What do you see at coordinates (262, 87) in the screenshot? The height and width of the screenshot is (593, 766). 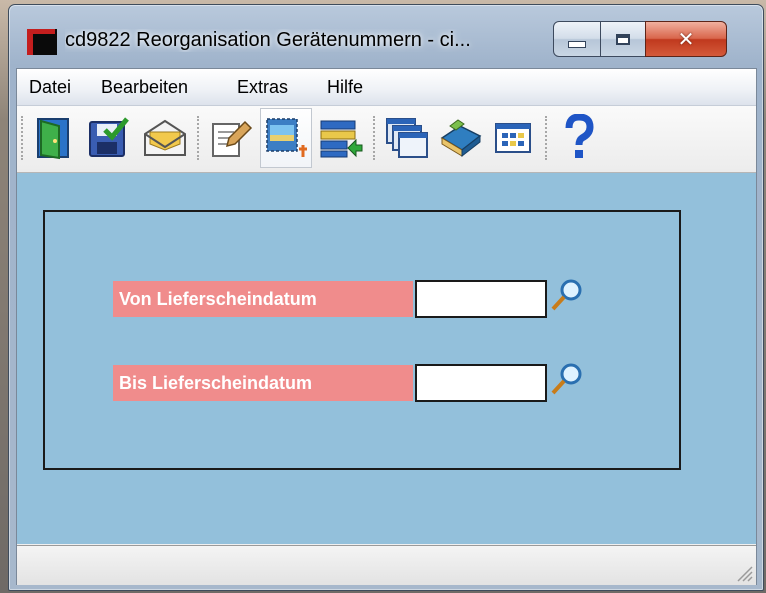 I see `menu-extras: Extras` at bounding box center [262, 87].